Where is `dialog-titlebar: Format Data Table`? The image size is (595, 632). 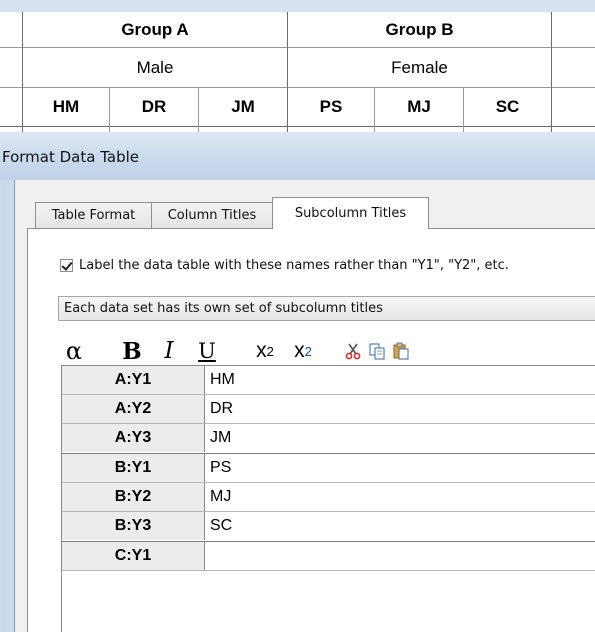 dialog-titlebar: Format Data Table is located at coordinates (297, 156).